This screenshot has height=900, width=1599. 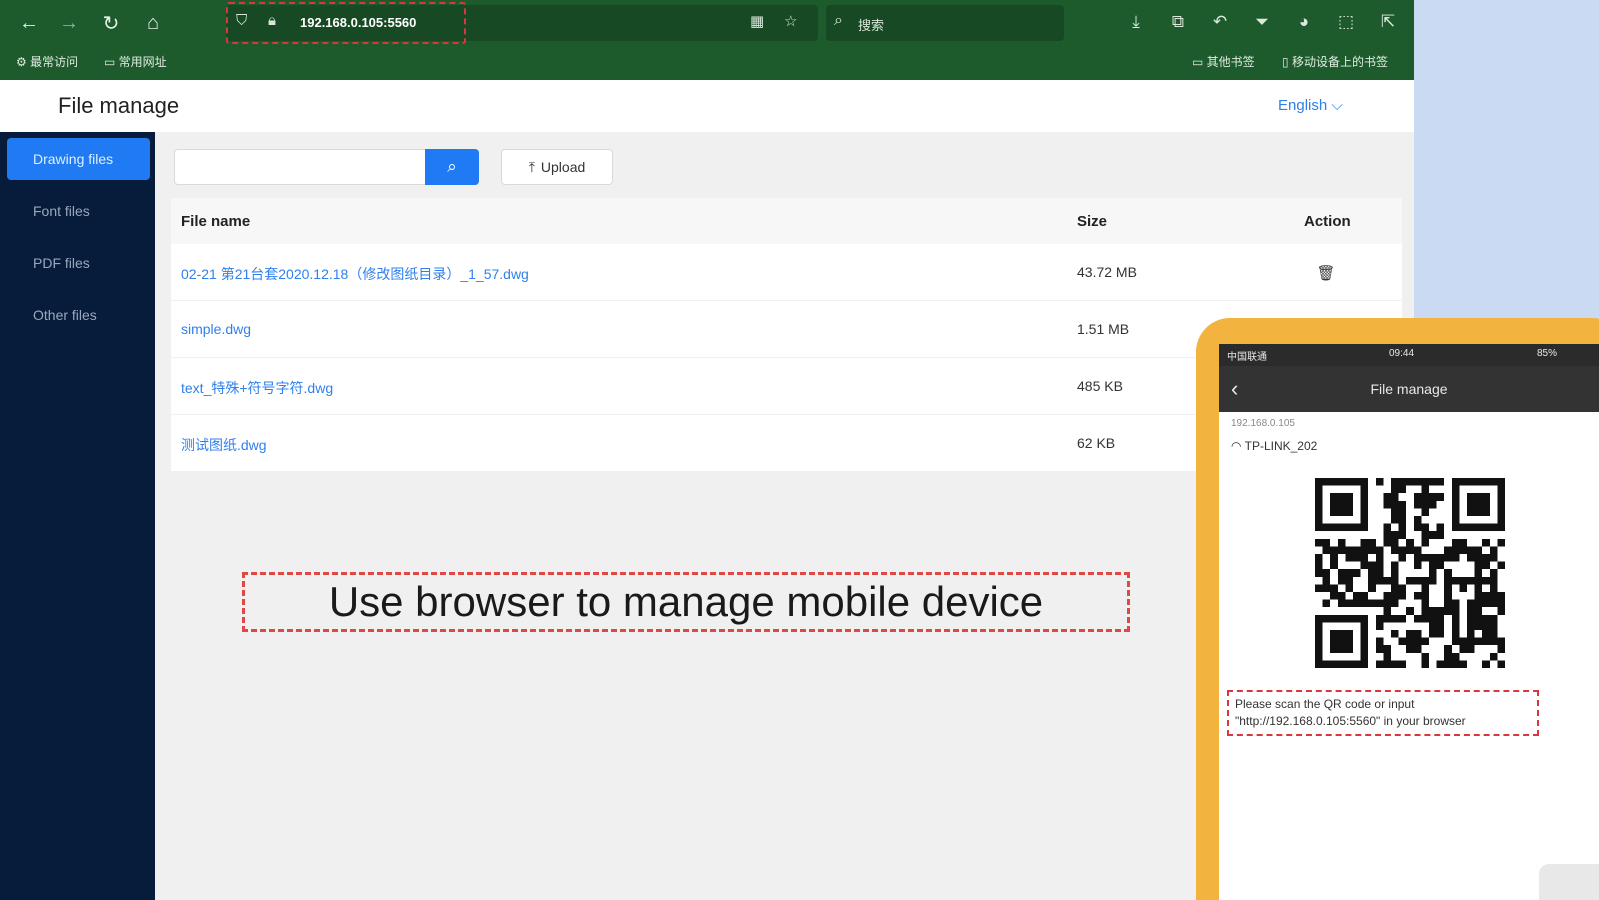 What do you see at coordinates (346, 23) in the screenshot?
I see `url-highlight-box` at bounding box center [346, 23].